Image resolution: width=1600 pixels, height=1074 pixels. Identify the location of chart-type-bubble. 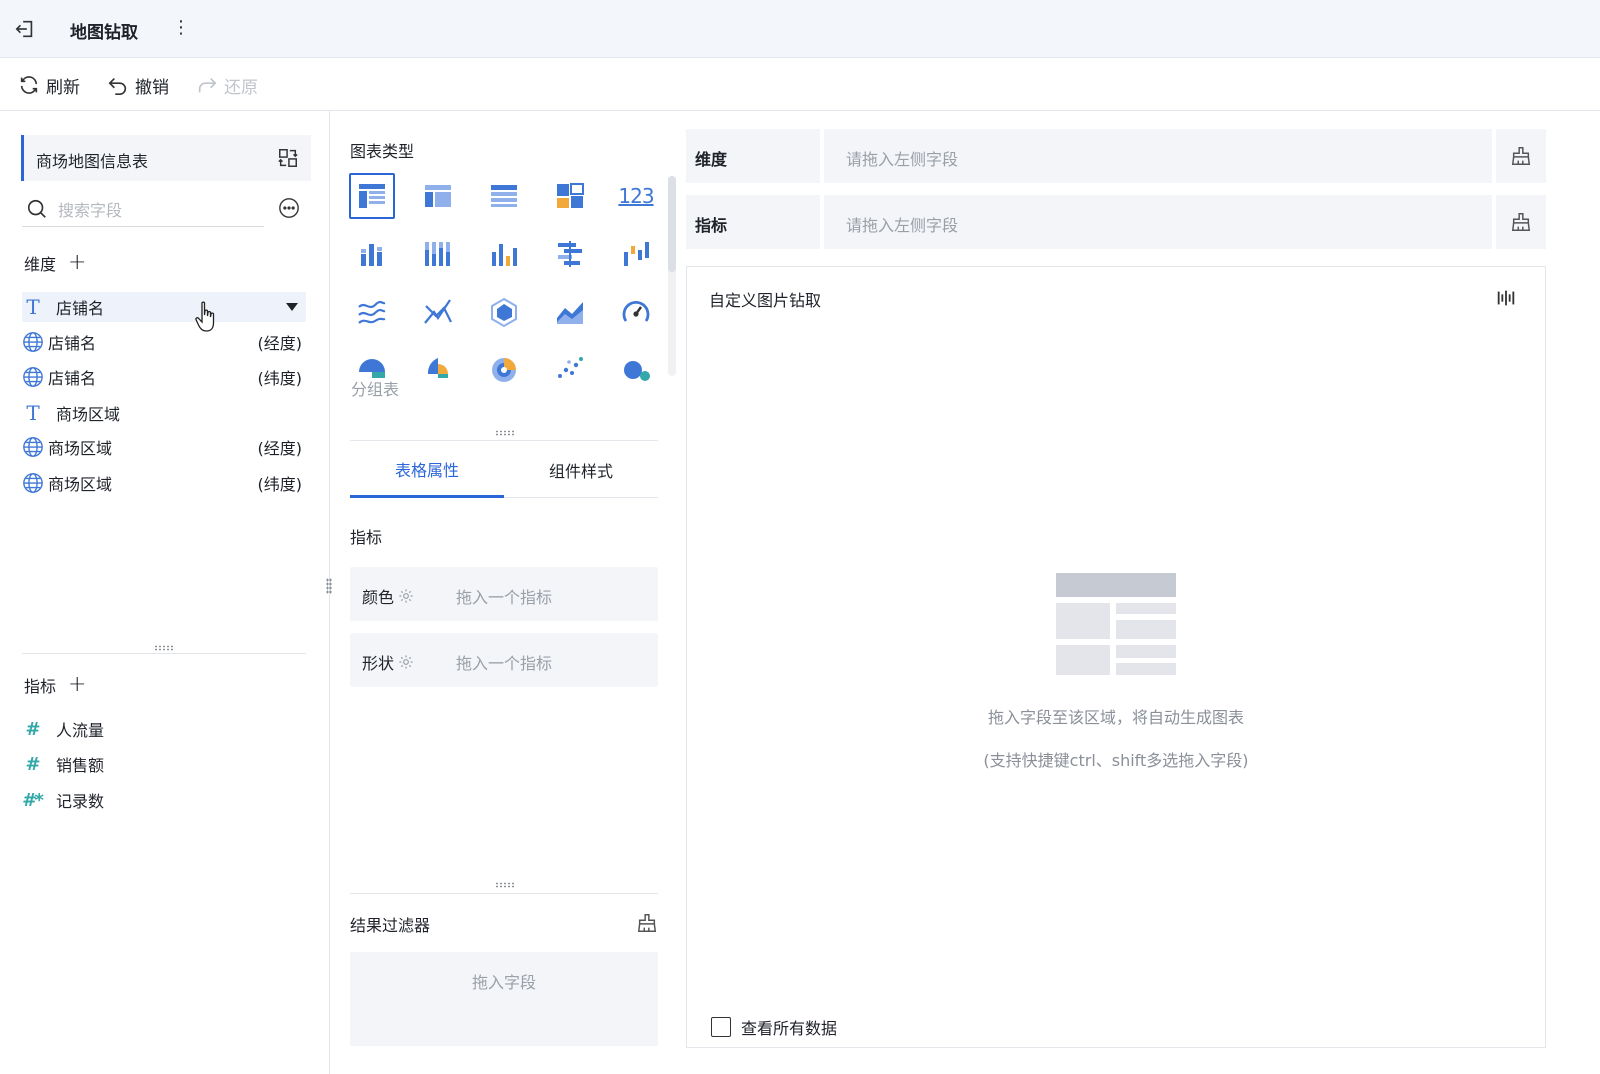
(636, 366).